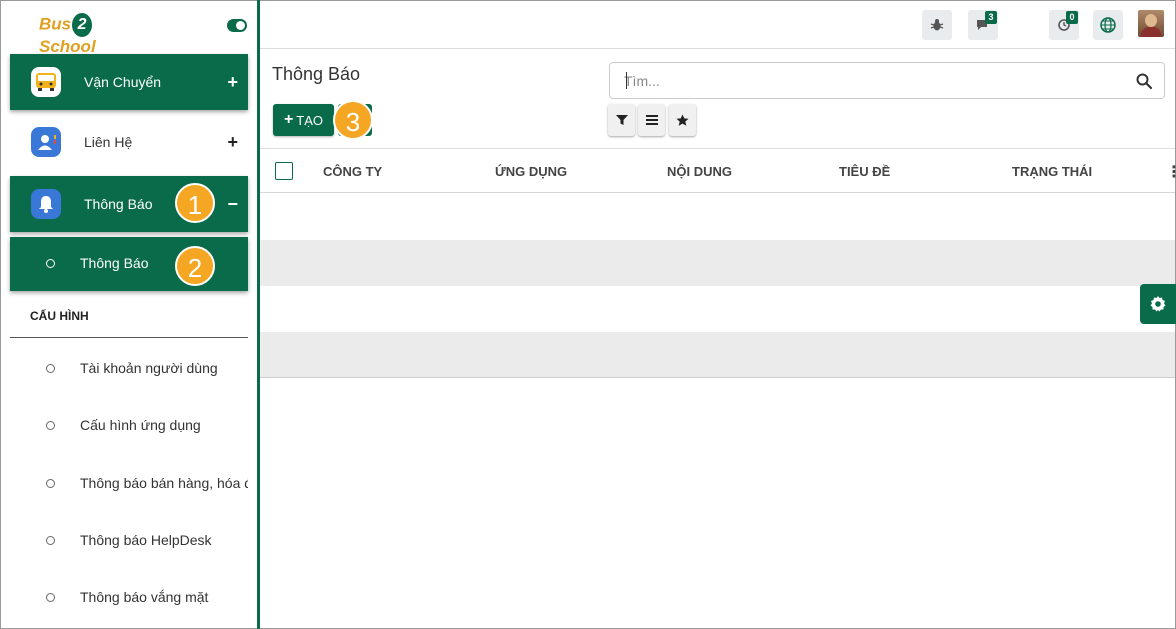 This screenshot has width=1176, height=629. Describe the element at coordinates (1072, 17) in the screenshot. I see `activities-count-badge: 0` at that location.